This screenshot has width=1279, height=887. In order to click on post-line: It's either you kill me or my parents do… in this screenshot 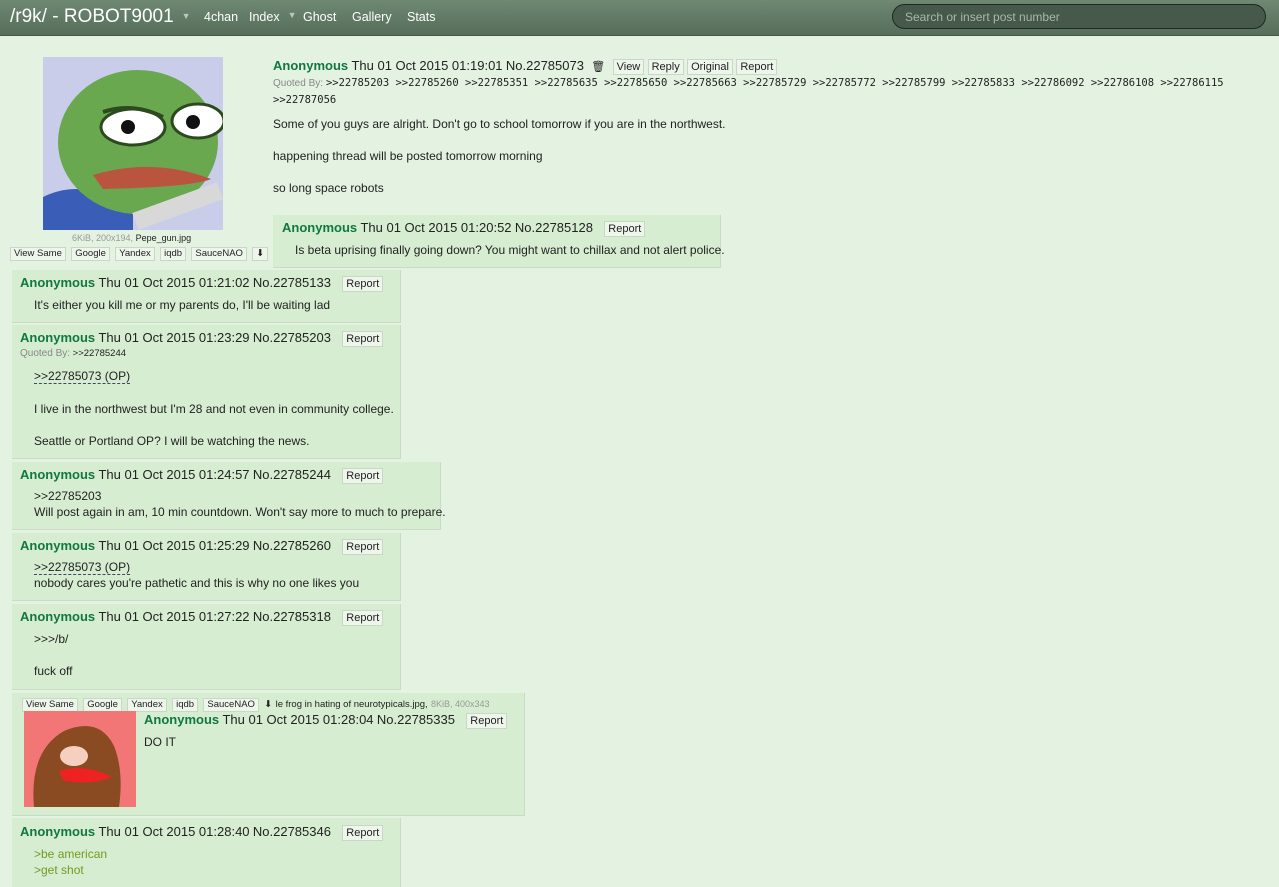, I will do `click(182, 305)`.